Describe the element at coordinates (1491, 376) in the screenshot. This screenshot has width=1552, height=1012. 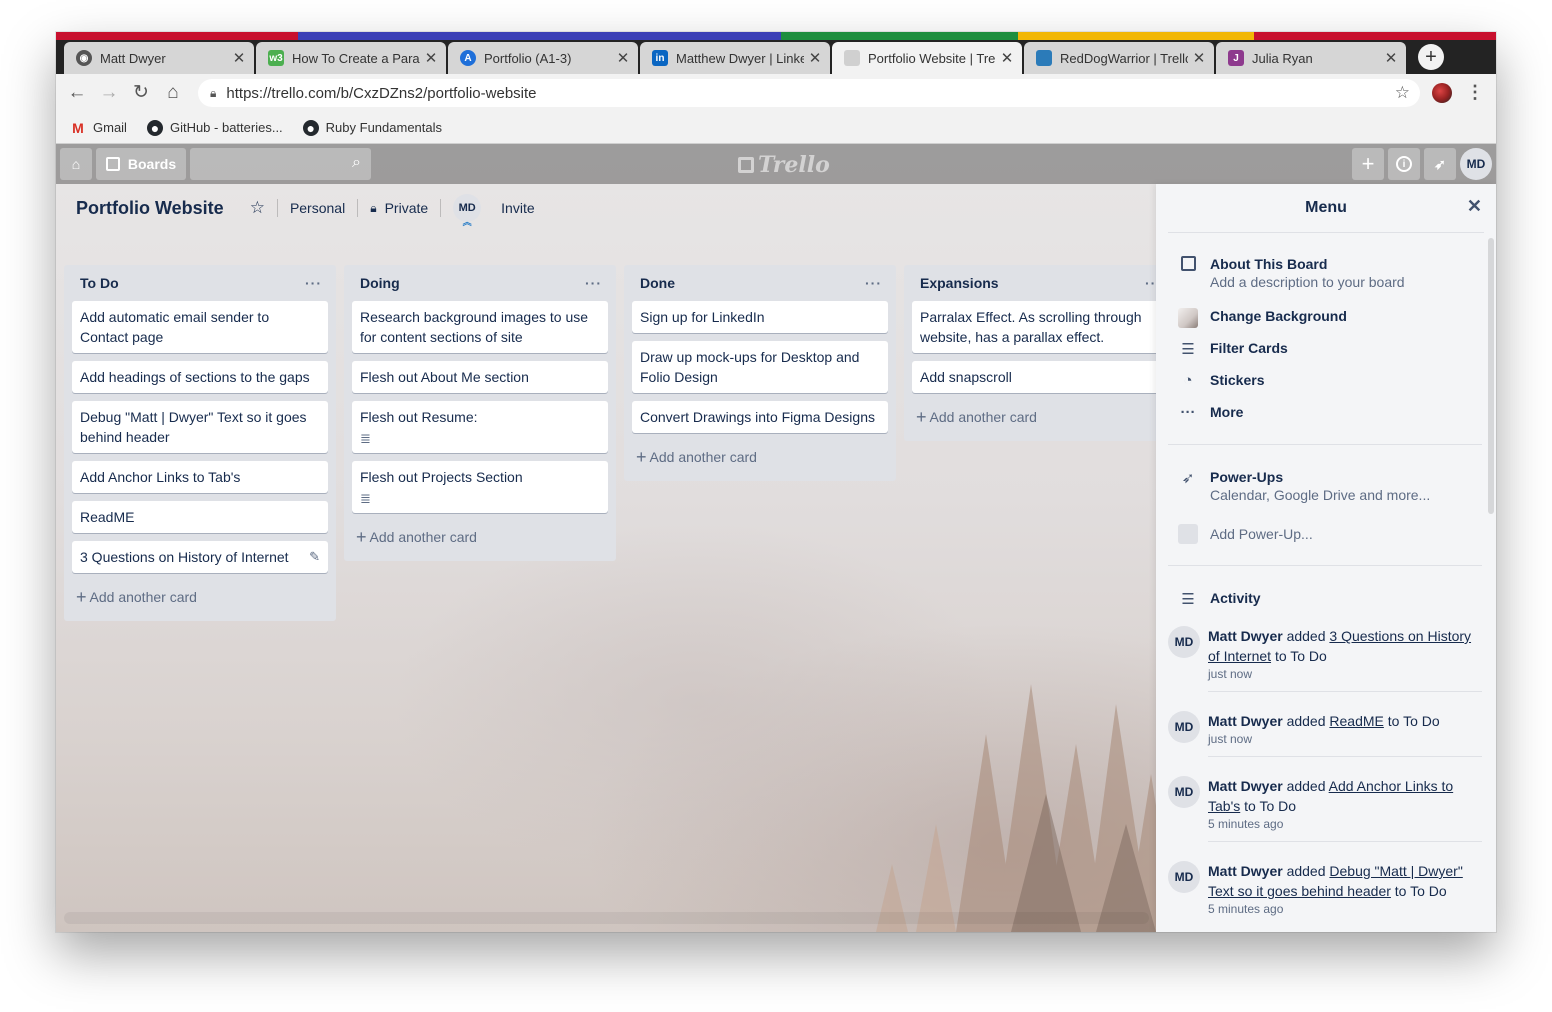
I see `vertical-scrollbar` at that location.